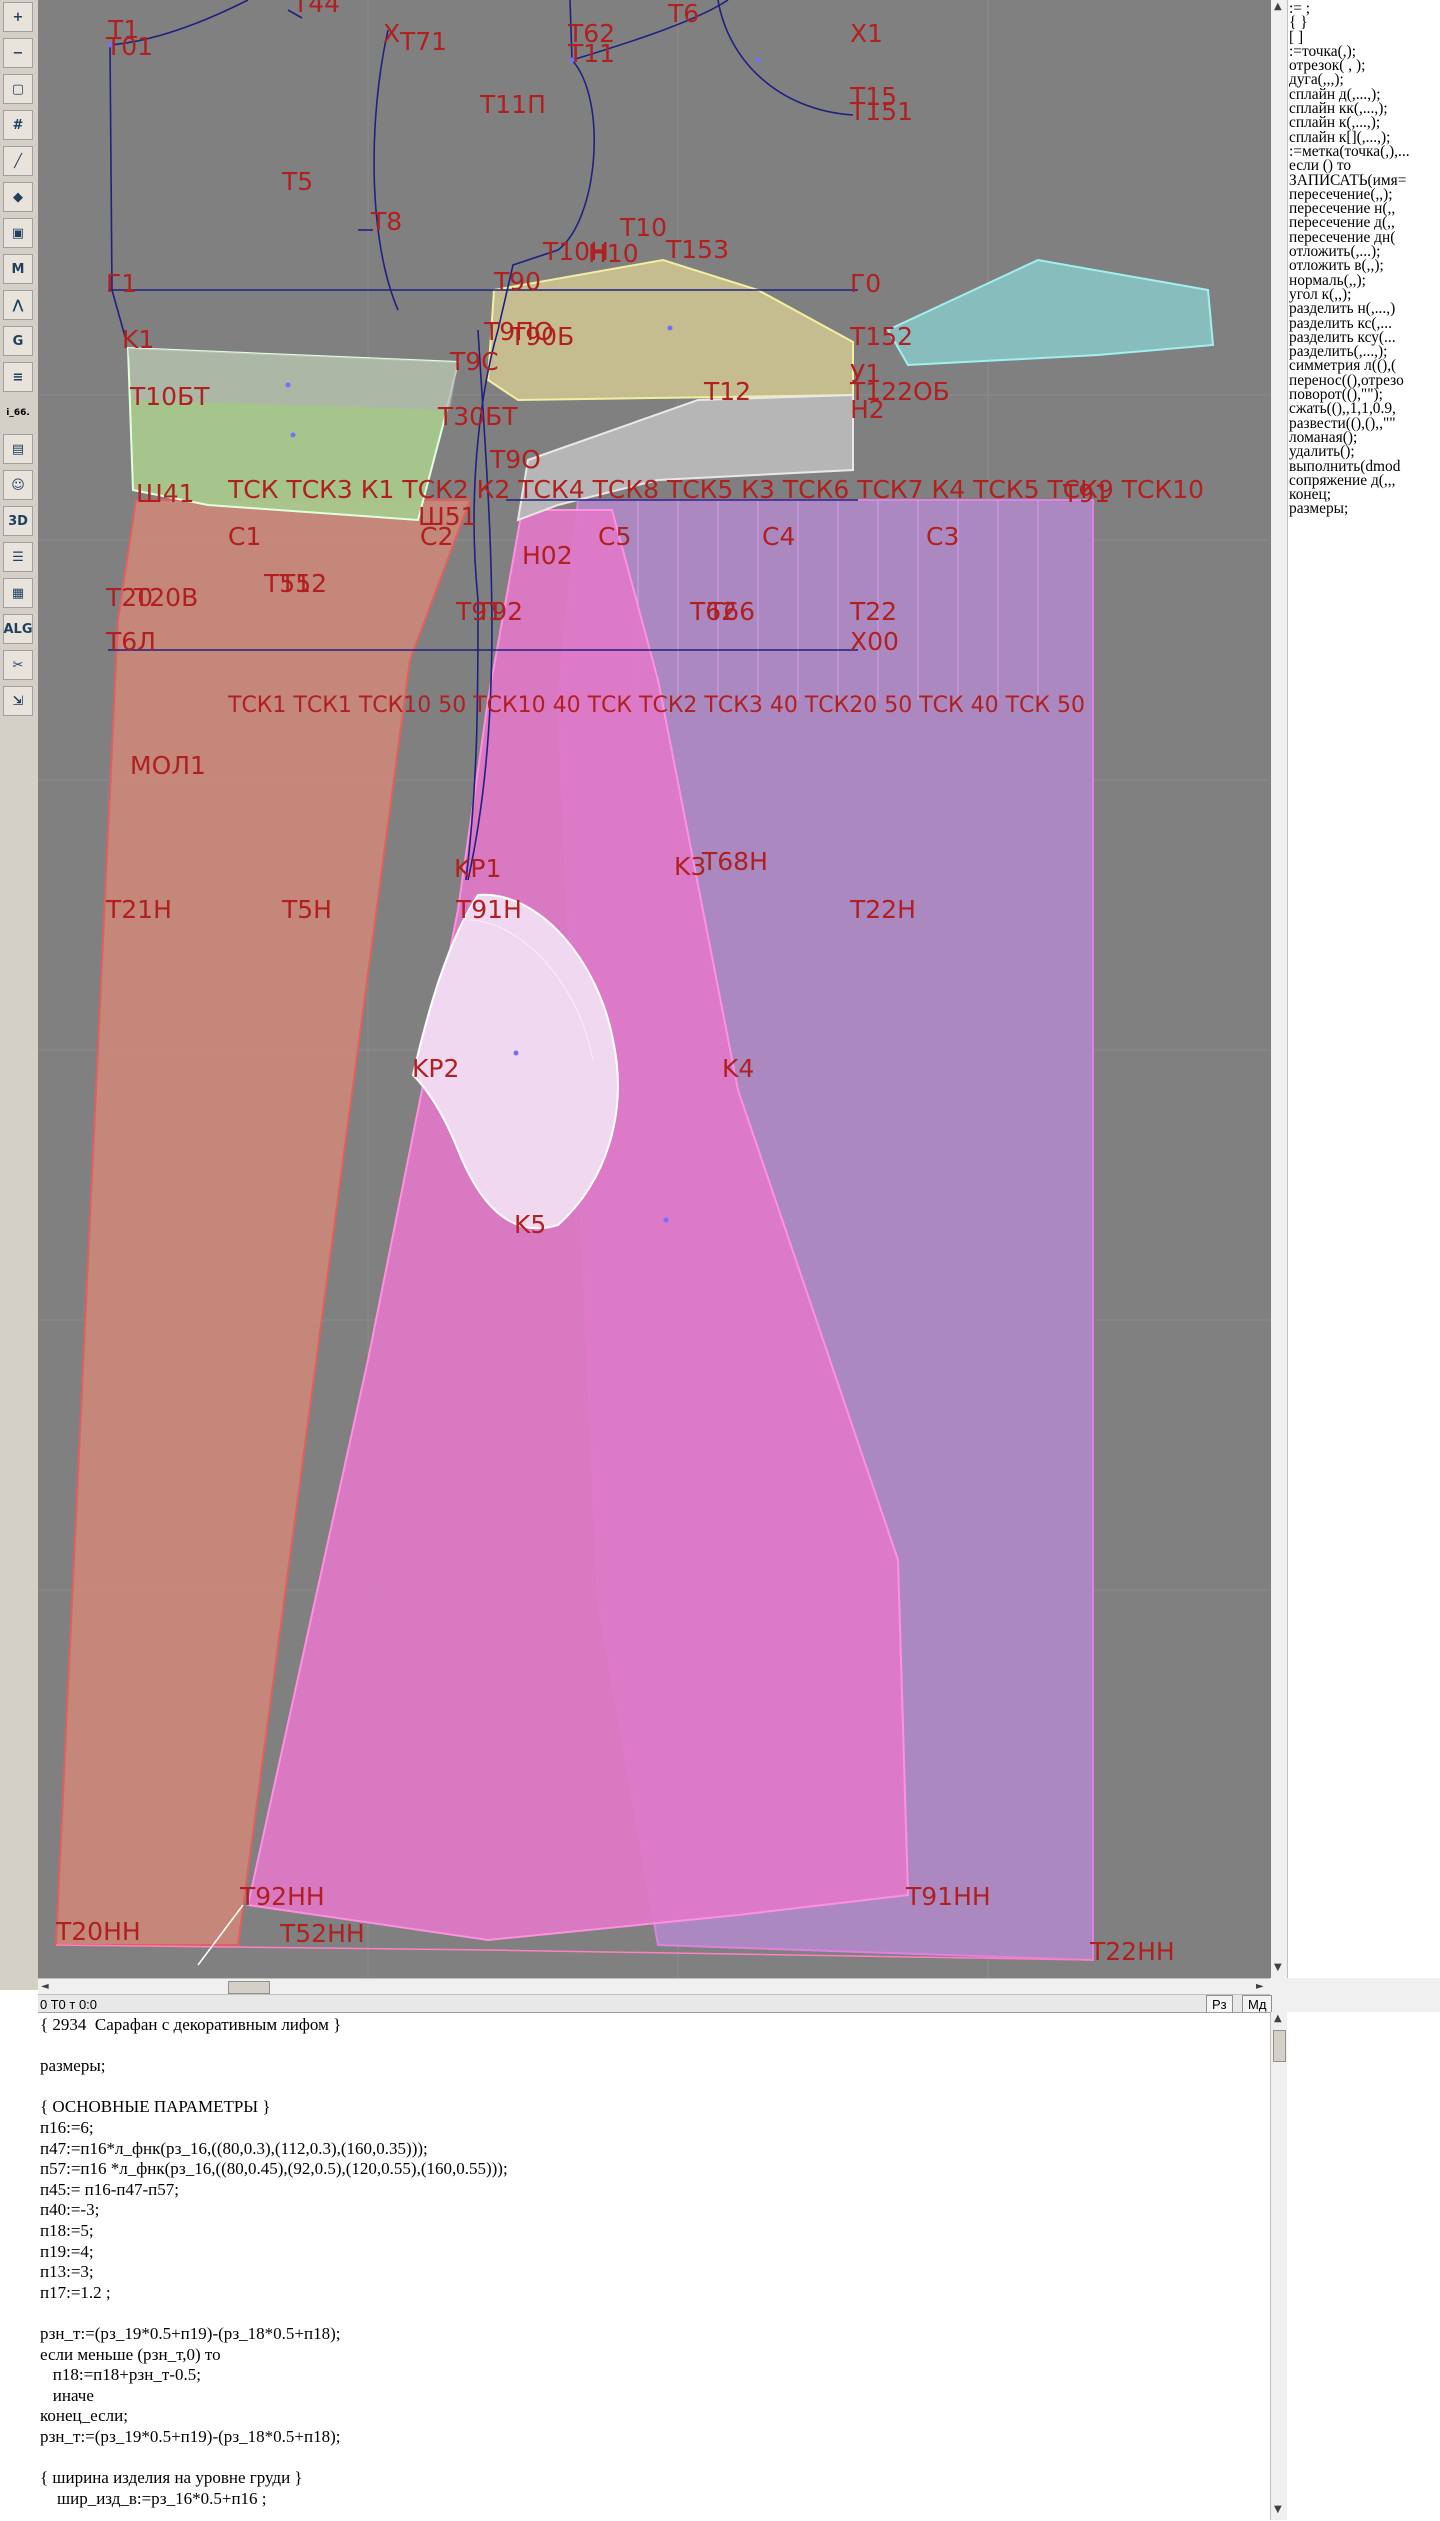  I want to click on point-label: T20В, so click(165, 597).